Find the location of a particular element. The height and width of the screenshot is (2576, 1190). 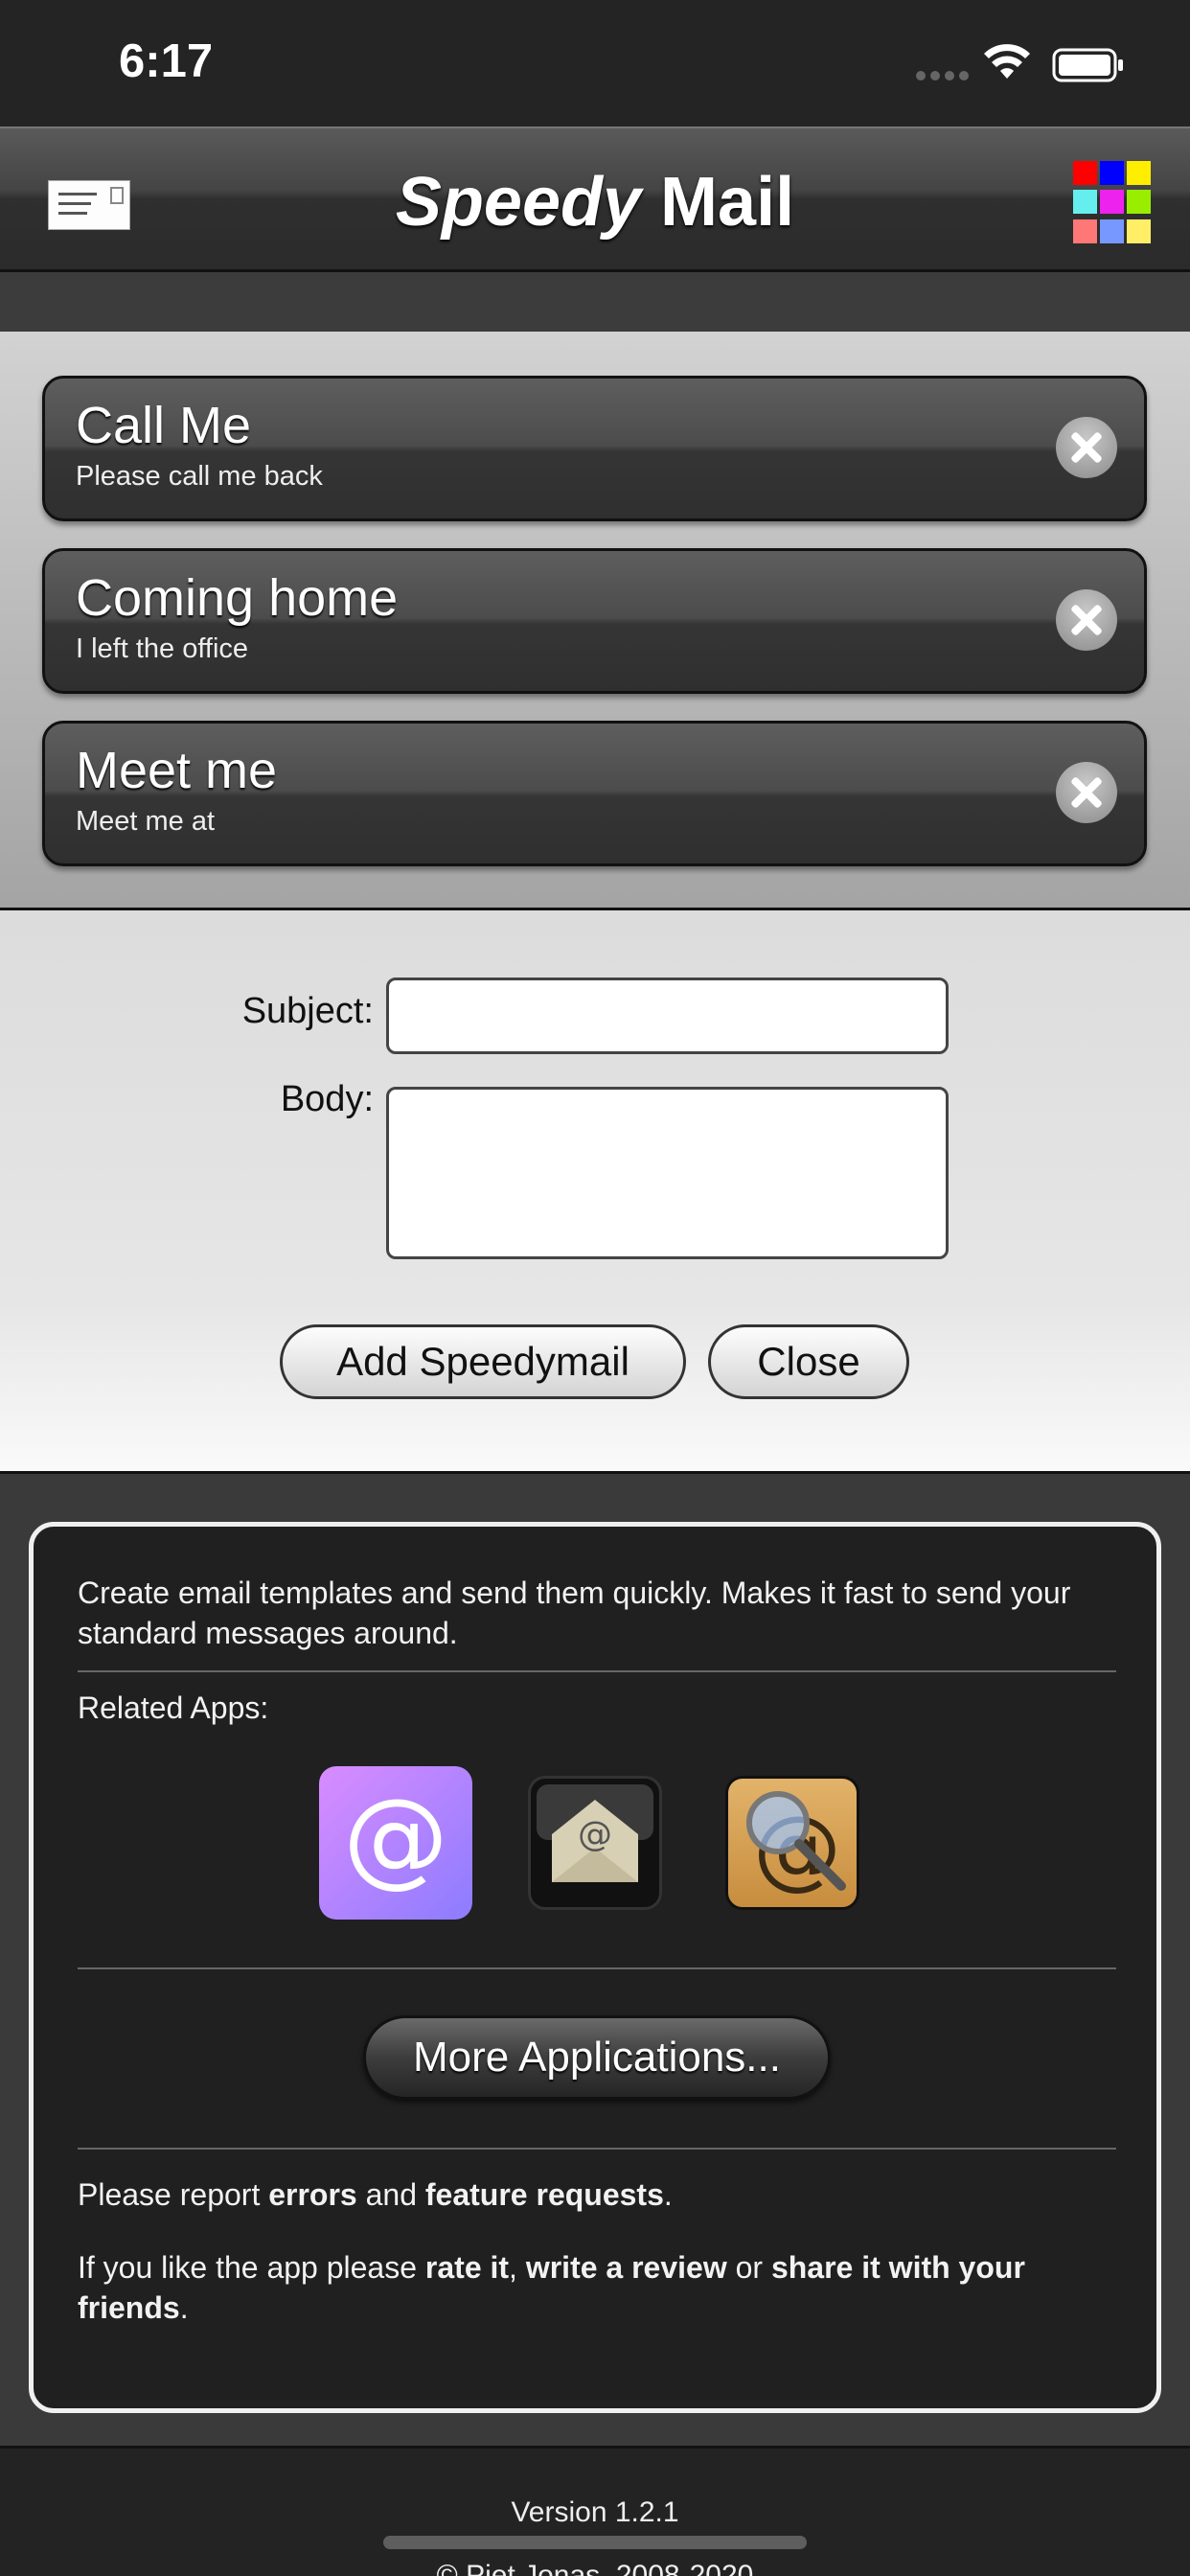

template-title: Coming home is located at coordinates (238, 598).